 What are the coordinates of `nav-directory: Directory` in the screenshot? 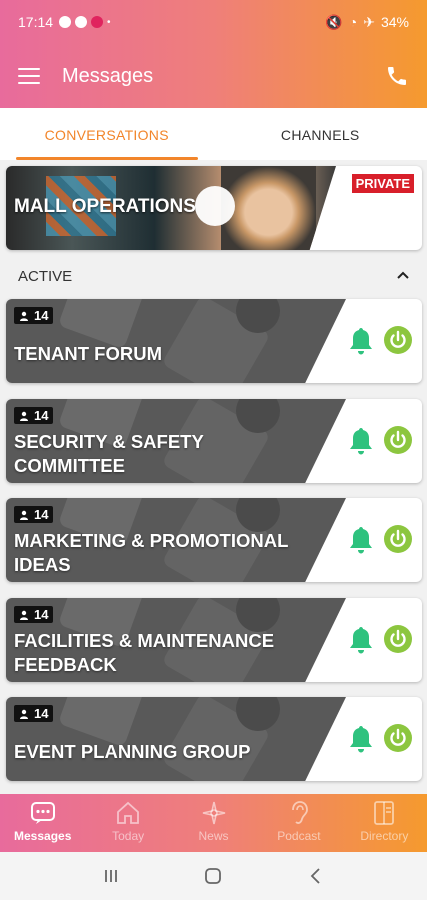 It's located at (384, 823).